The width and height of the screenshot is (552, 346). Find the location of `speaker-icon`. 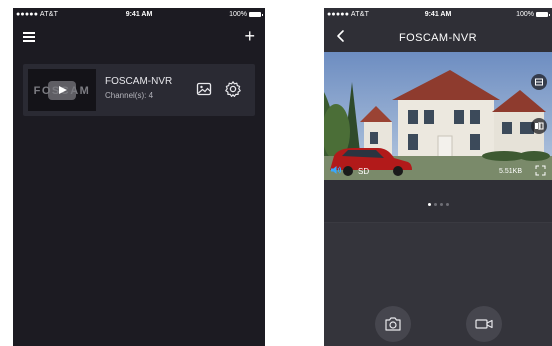

speaker-icon is located at coordinates (336, 170).